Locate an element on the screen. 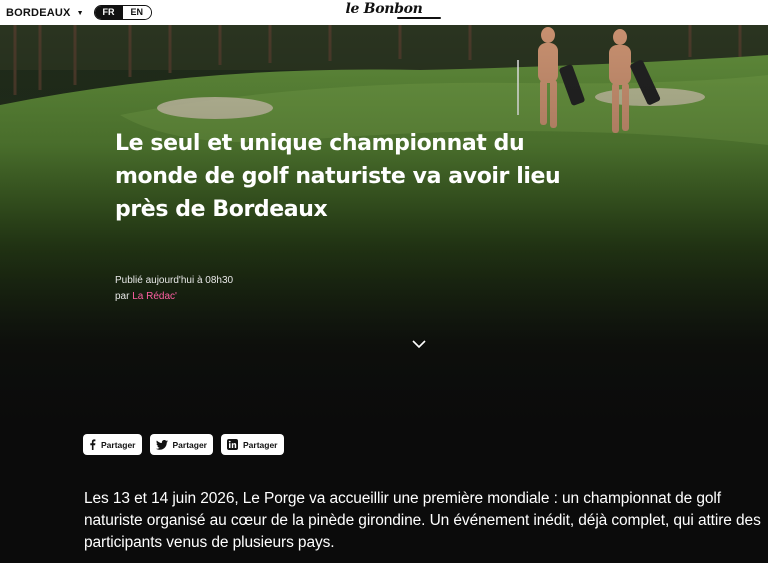  share-facebook-button: Partager is located at coordinates (112, 444).